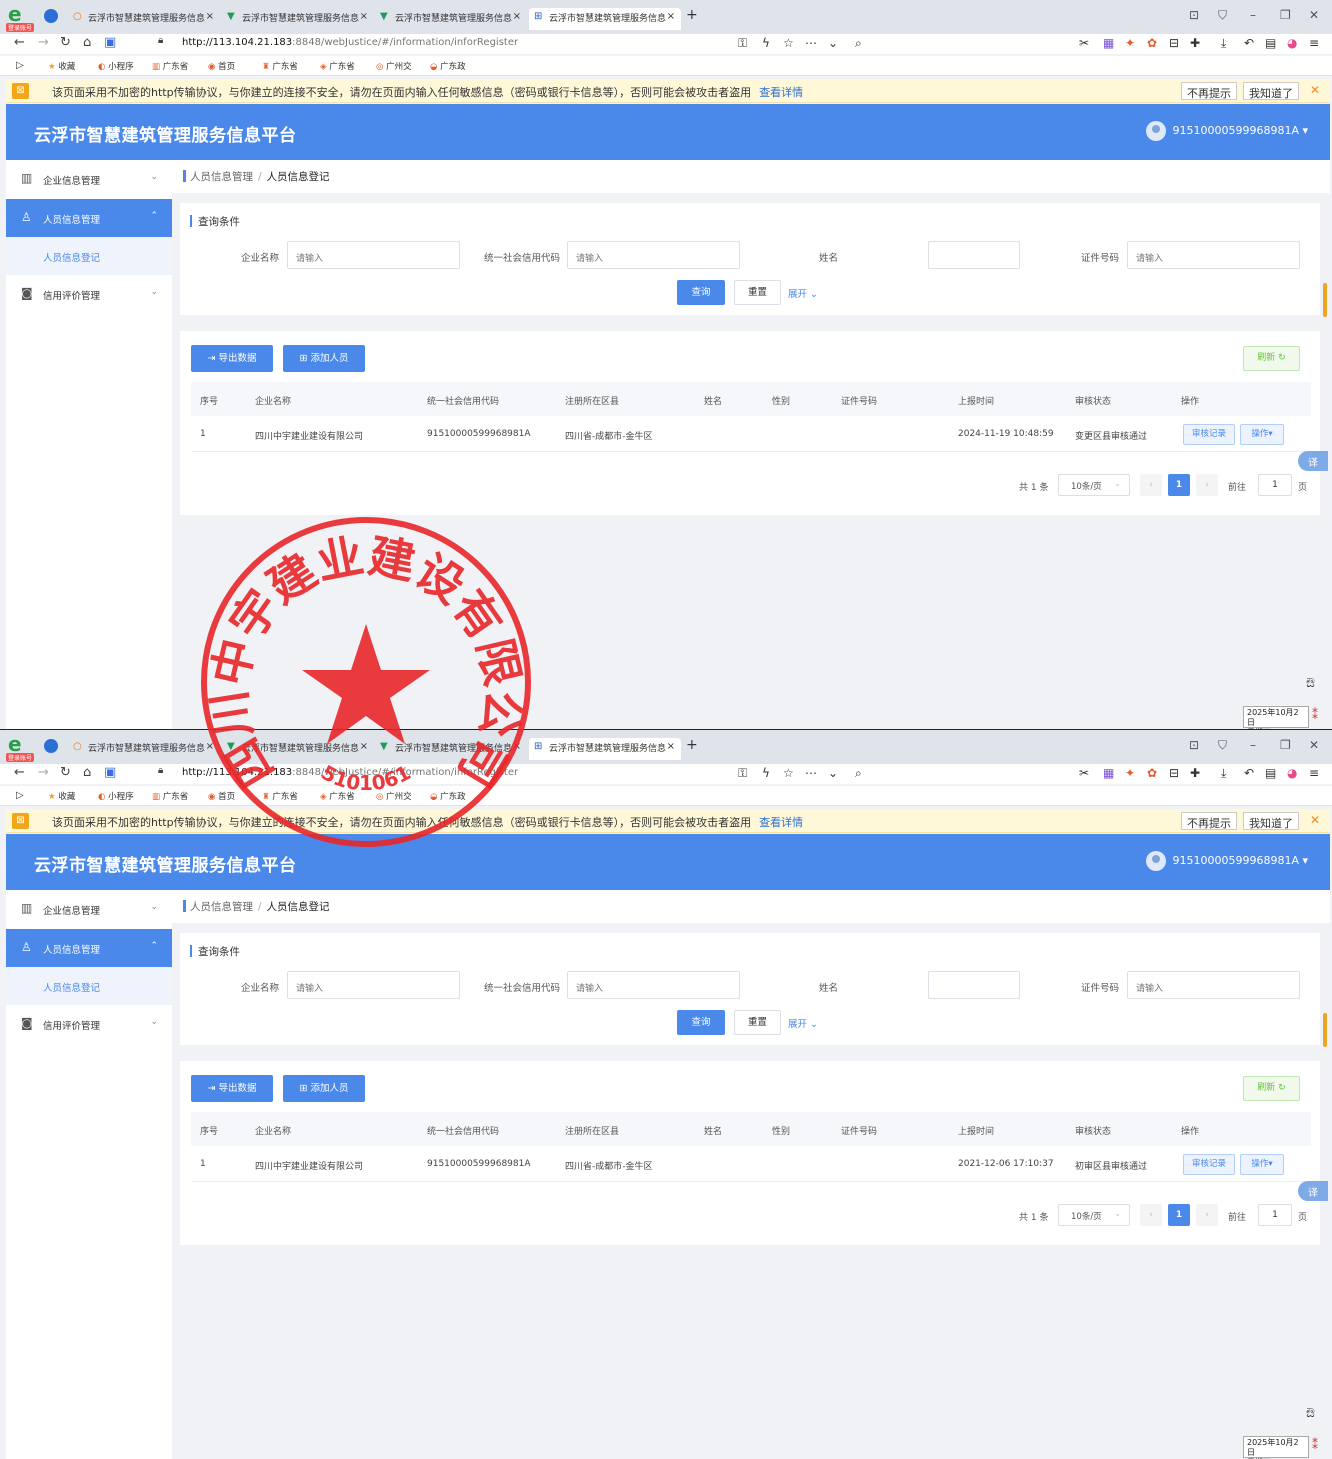  Describe the element at coordinates (1325, 300) in the screenshot. I see `scroll-indicator` at that location.